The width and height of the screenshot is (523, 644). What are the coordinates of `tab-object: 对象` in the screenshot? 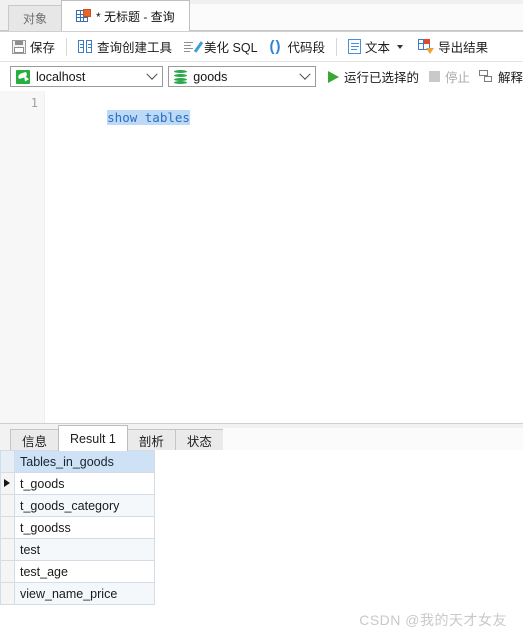 It's located at (35, 18).